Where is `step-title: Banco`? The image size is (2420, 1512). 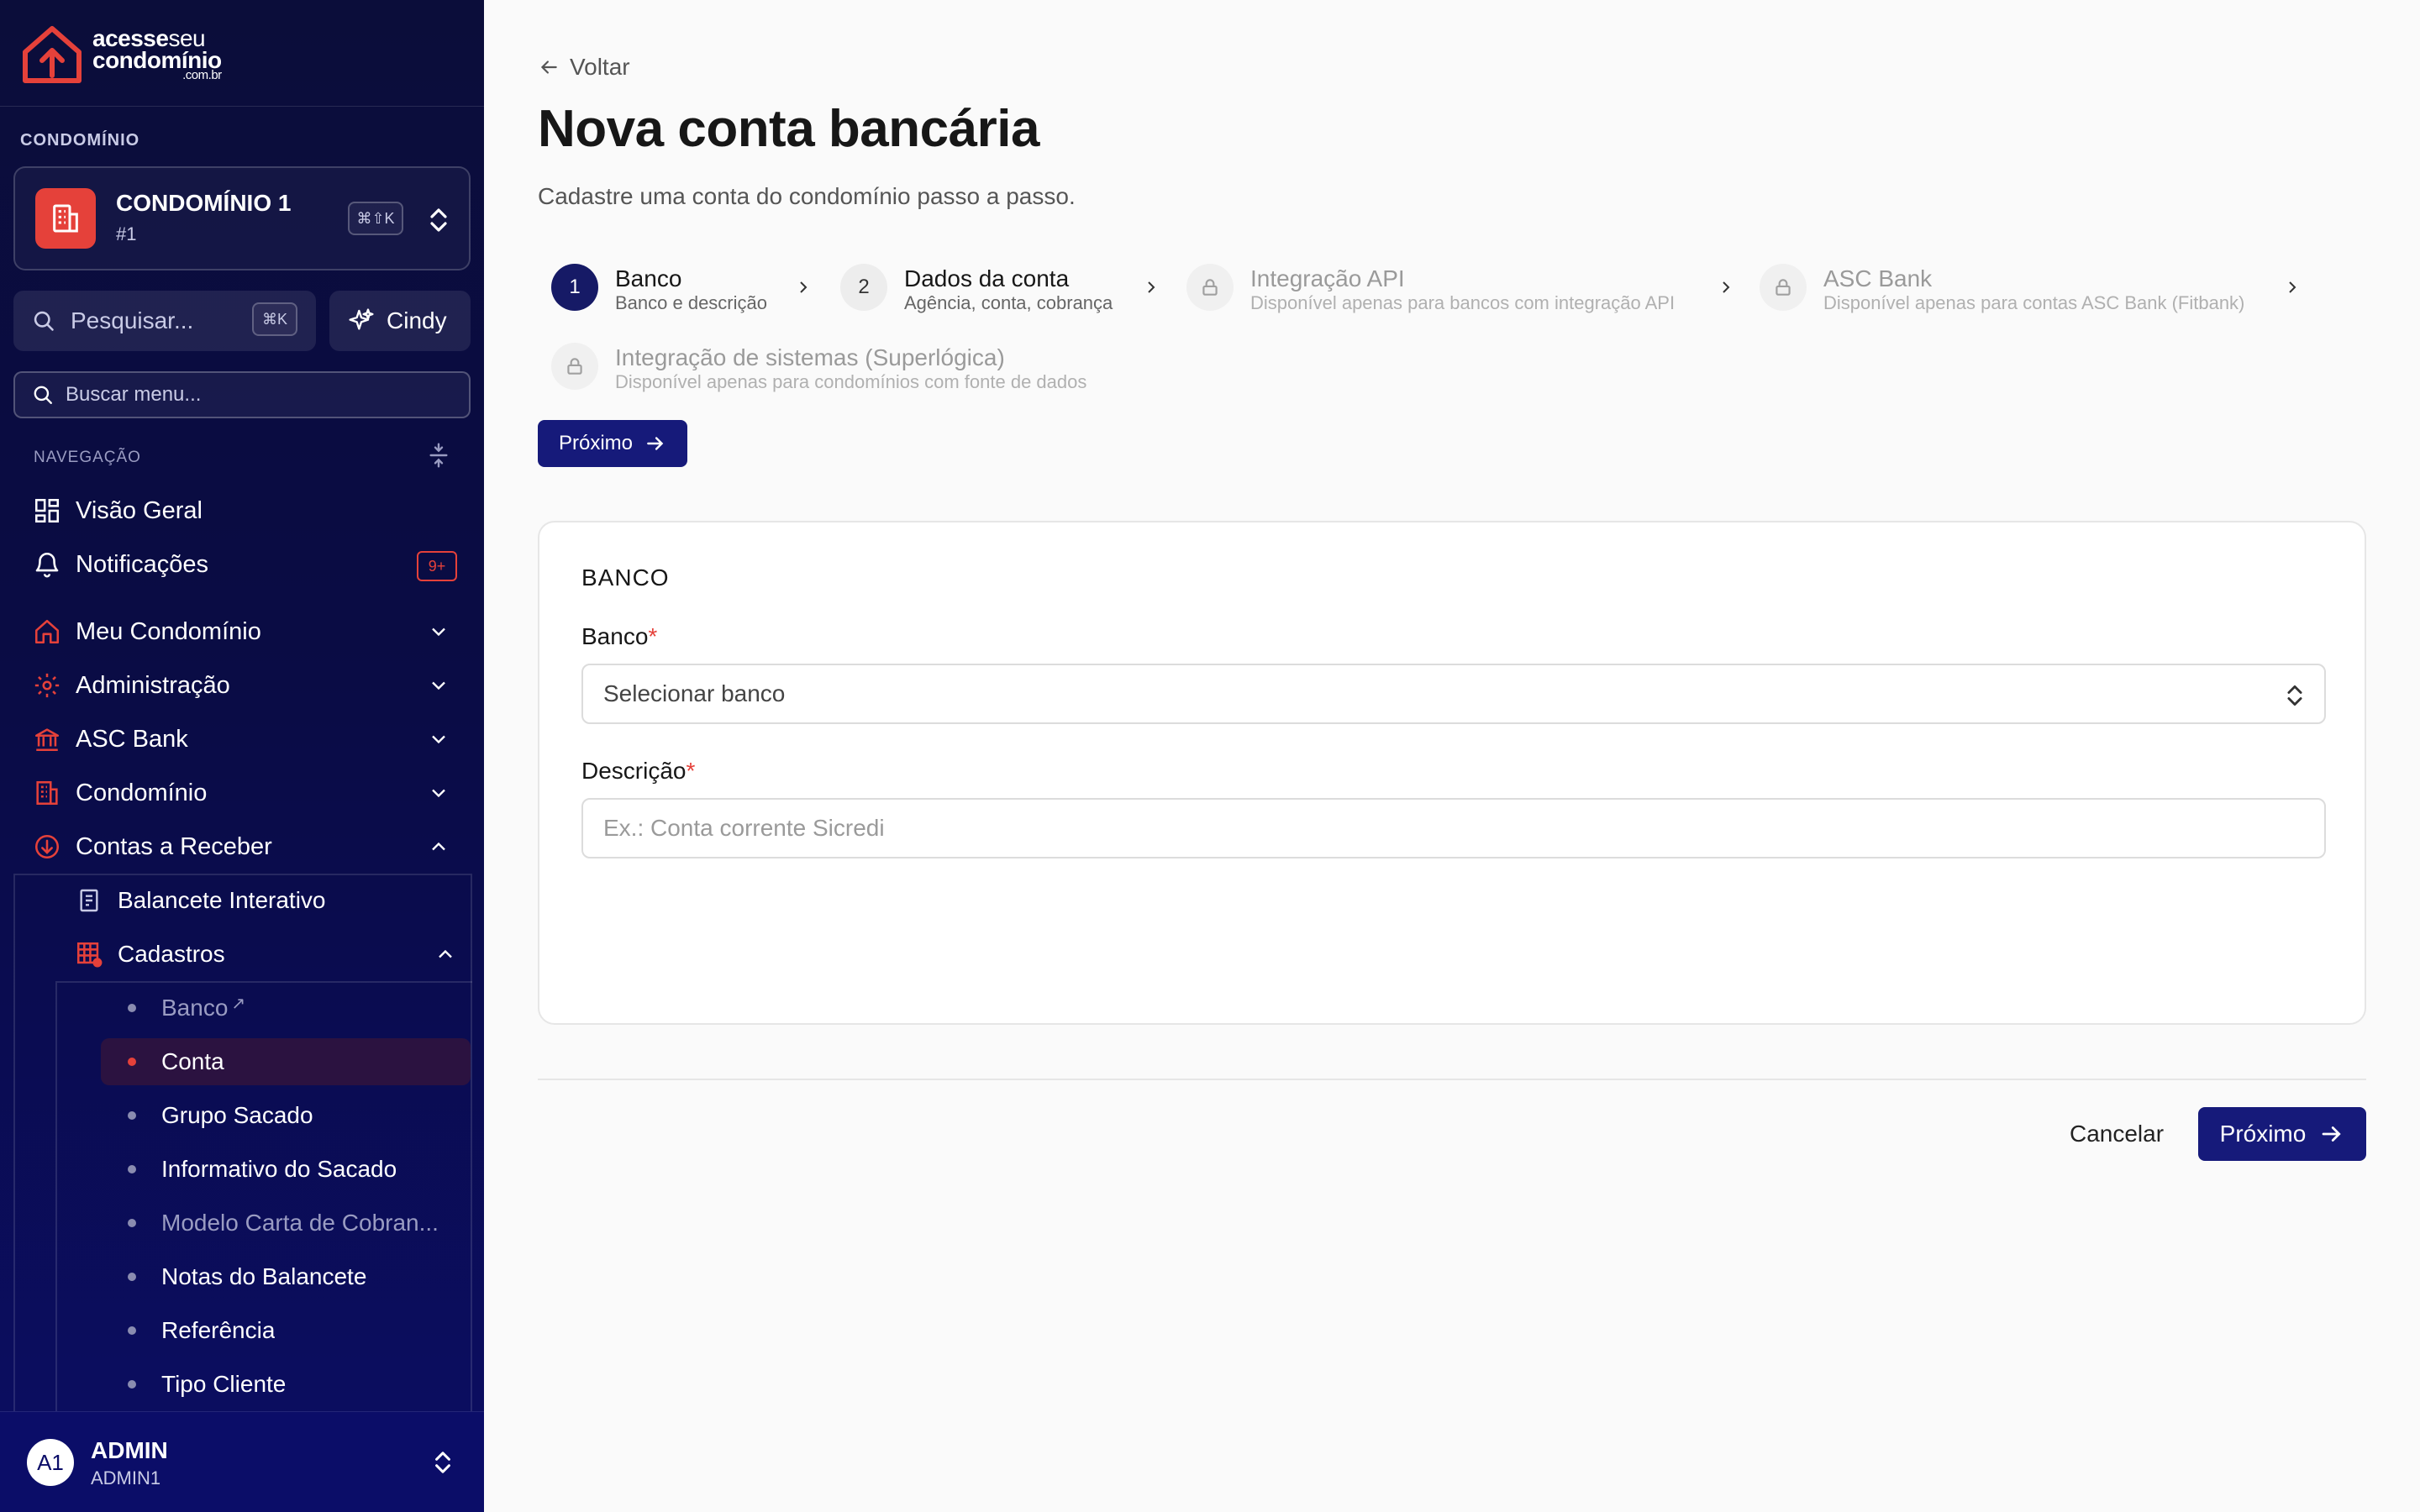 step-title: Banco is located at coordinates (648, 278).